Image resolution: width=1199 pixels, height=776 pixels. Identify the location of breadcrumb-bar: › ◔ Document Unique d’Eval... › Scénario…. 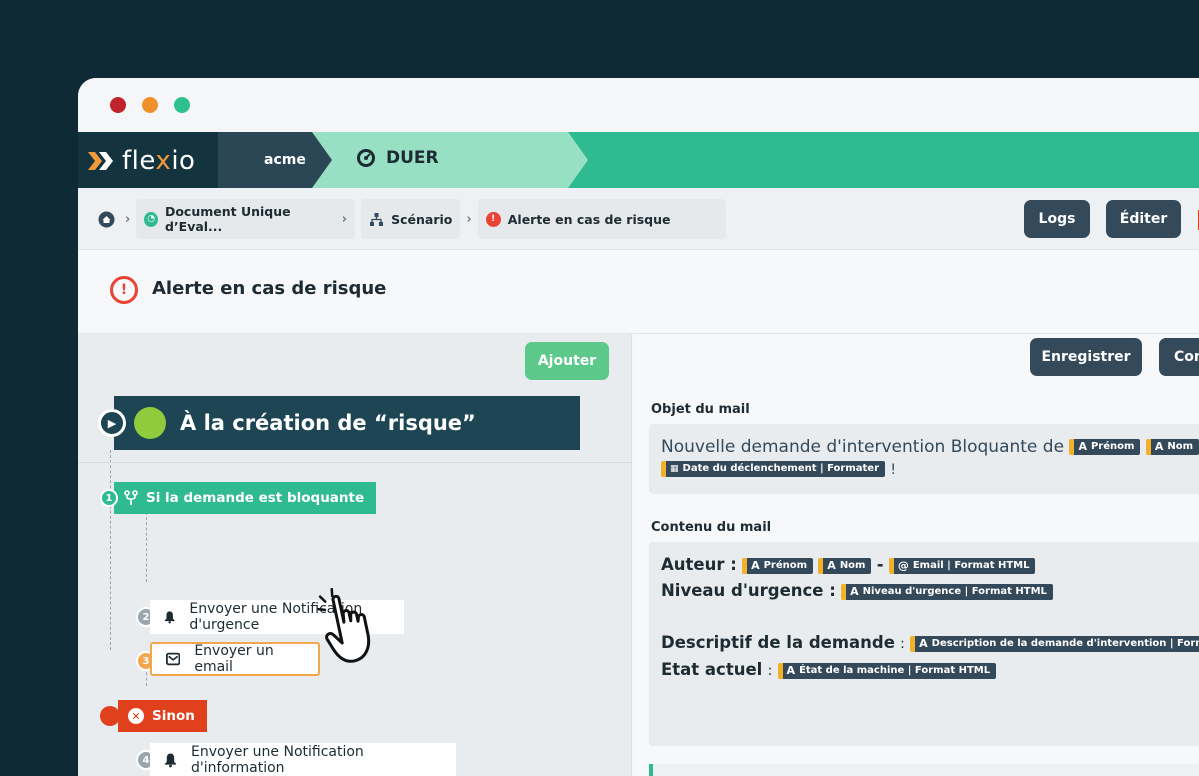
(638, 219).